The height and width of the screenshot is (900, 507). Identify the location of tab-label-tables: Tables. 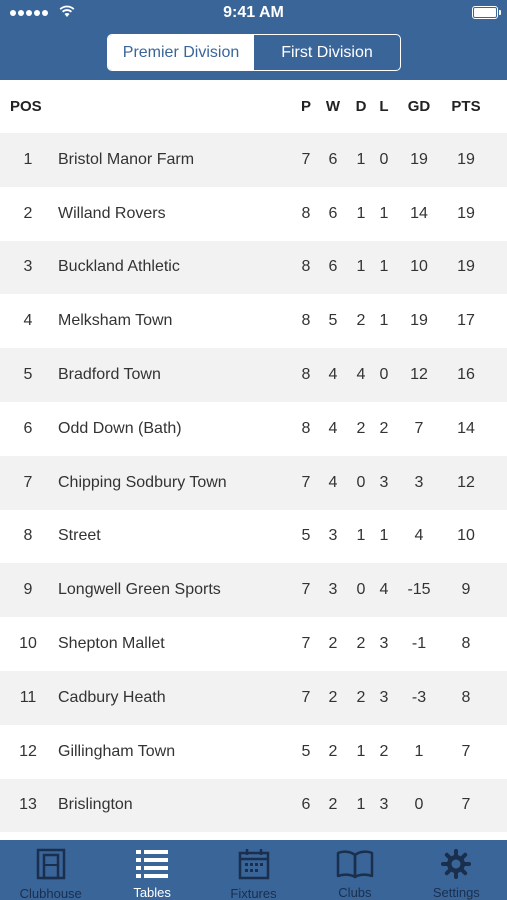
(152, 892).